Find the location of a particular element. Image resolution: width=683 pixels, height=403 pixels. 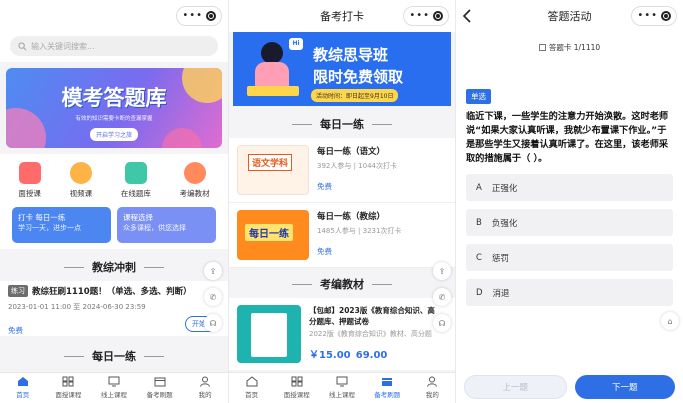

question-bank-icon is located at coordinates (135, 173).